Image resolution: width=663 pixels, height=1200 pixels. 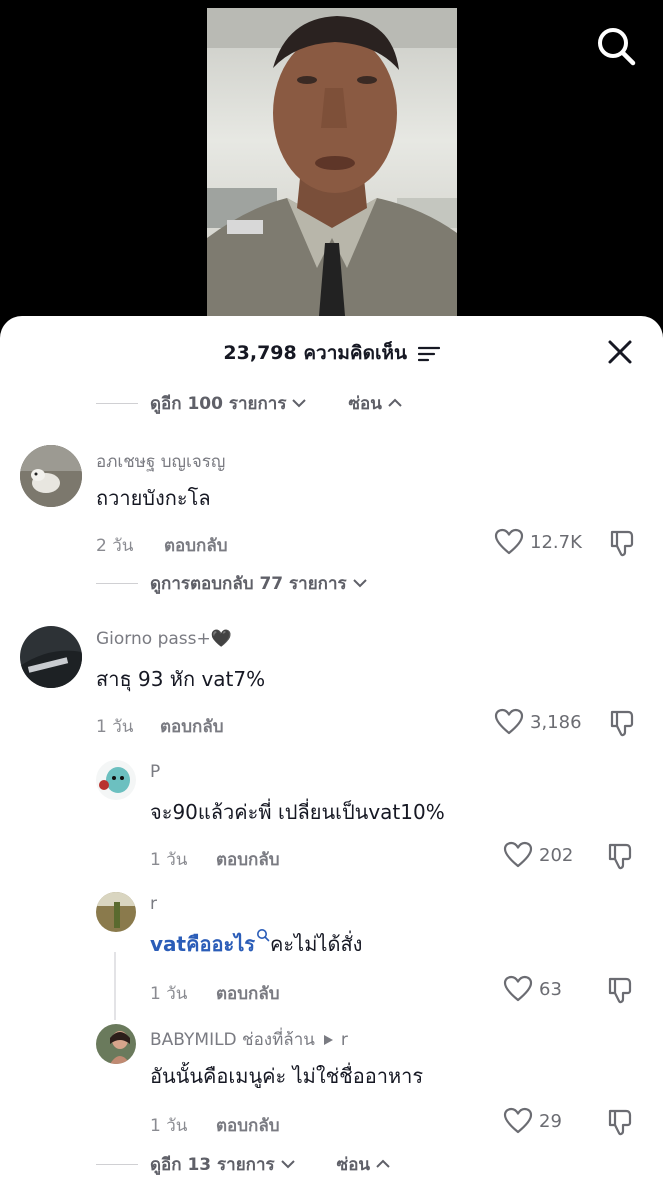 I want to click on comment-count-title: 23,798 ความคิดเห็น, so click(x=331, y=353).